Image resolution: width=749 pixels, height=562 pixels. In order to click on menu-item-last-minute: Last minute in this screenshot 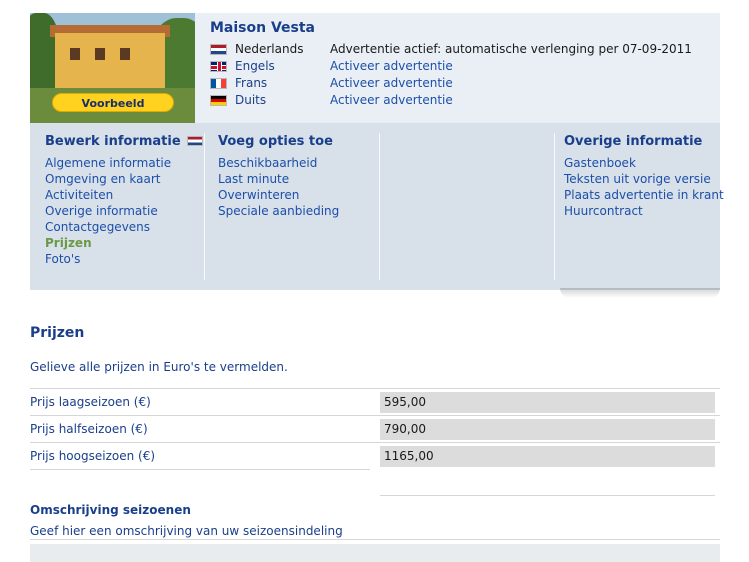, I will do `click(278, 179)`.